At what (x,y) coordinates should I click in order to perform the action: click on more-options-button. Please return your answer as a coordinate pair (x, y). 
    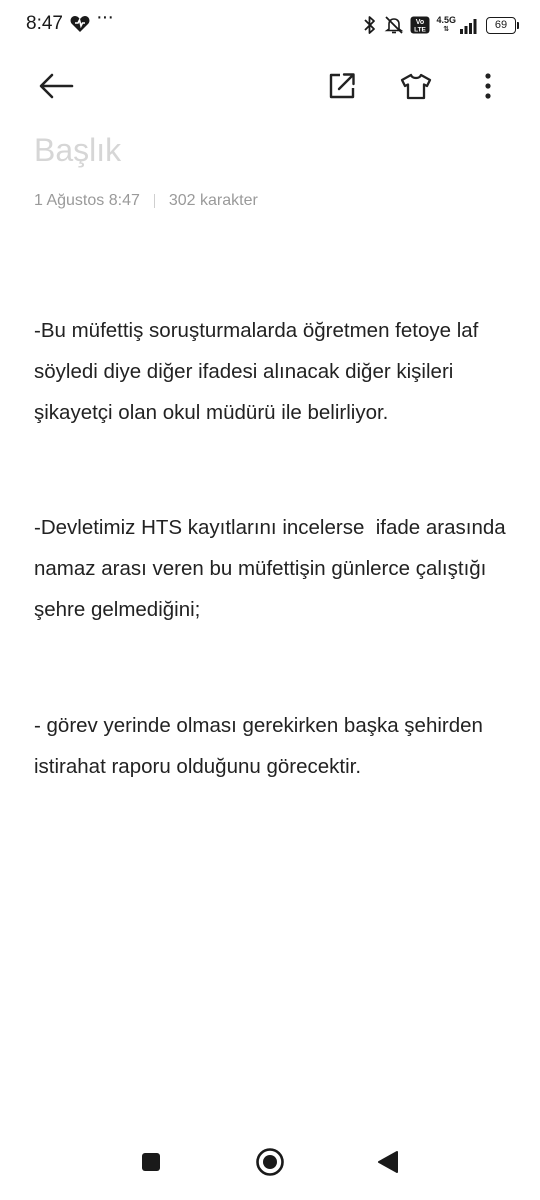
    Looking at the image, I should click on (488, 86).